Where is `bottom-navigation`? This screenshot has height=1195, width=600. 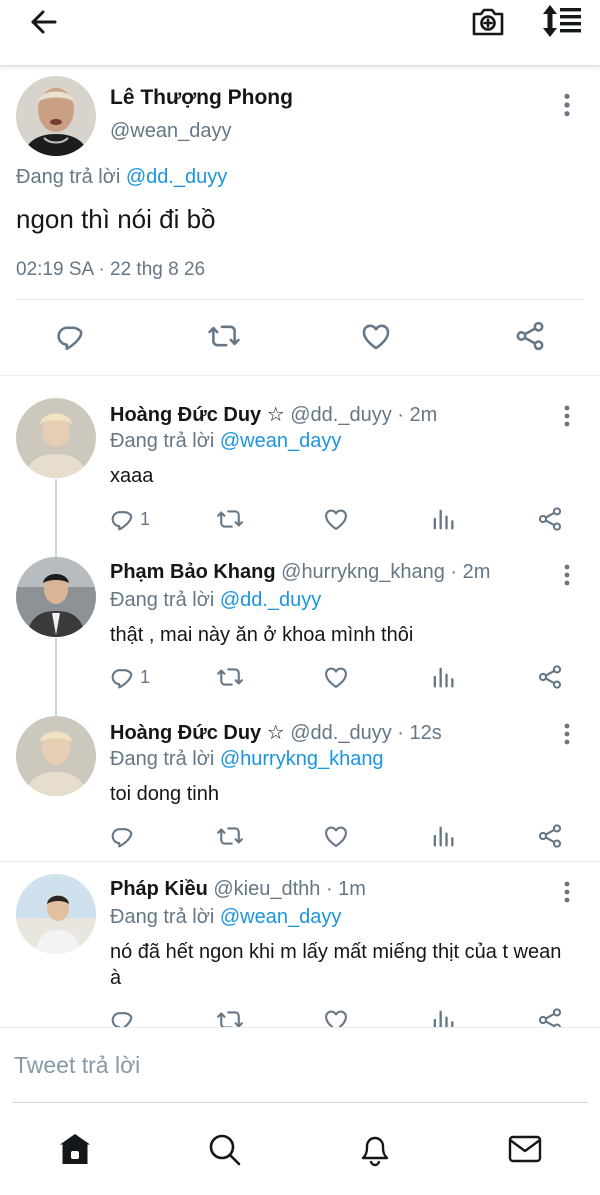
bottom-navigation is located at coordinates (300, 1151).